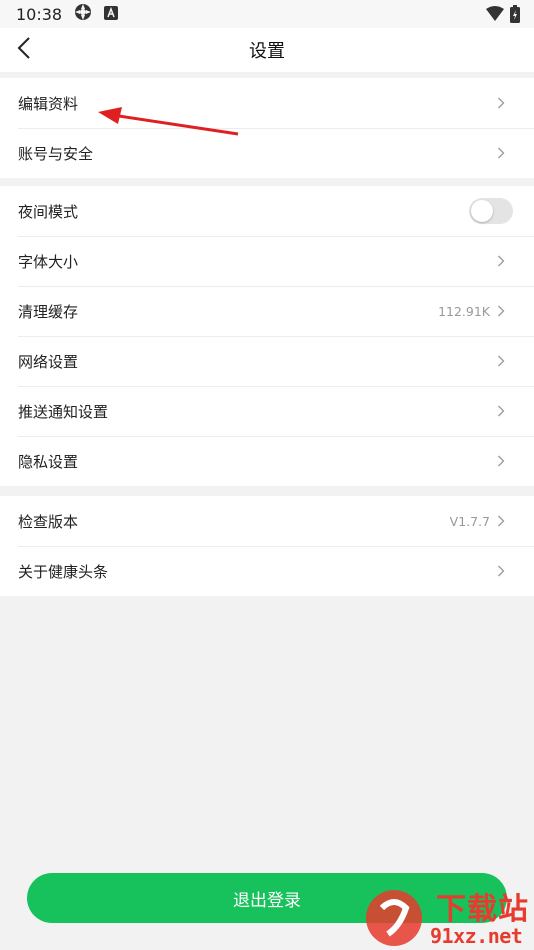 The image size is (534, 950). I want to click on about-app-row: 关于健康头条, so click(267, 571).